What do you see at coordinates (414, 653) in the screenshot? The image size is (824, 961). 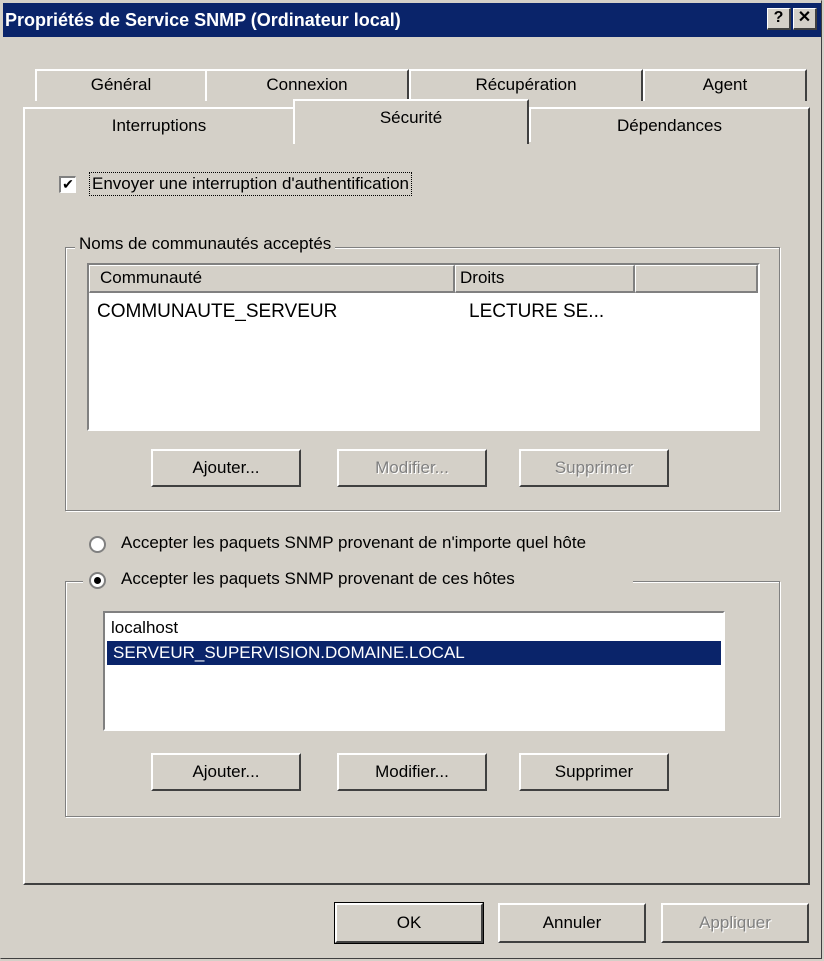 I see `host-item-selected: SERVEUR_SUPERVISION.DOMAINE.LOCAL` at bounding box center [414, 653].